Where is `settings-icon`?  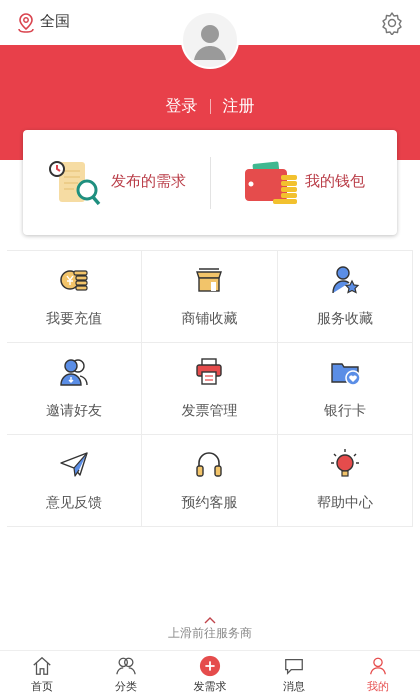 settings-icon is located at coordinates (392, 22).